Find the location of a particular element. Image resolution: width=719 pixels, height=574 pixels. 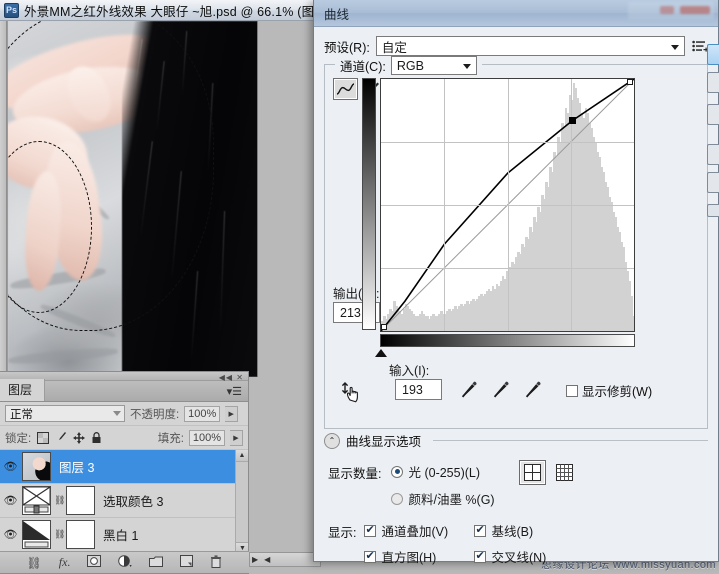

radio-light-button is located at coordinates (397, 471).